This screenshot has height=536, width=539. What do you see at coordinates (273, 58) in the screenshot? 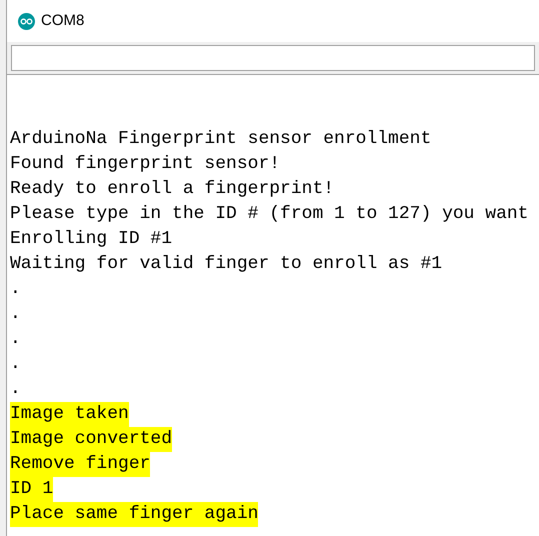
I see `input-field` at bounding box center [273, 58].